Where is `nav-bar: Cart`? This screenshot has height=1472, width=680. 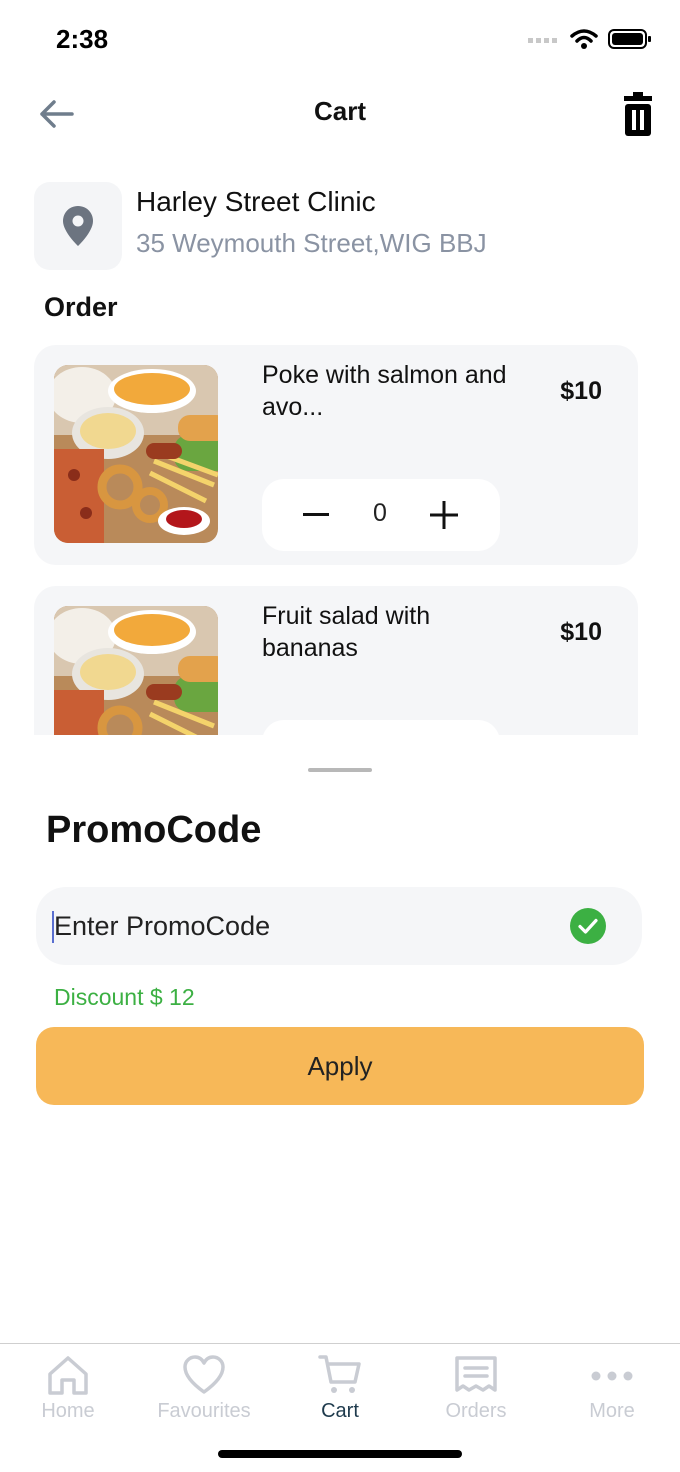 nav-bar: Cart is located at coordinates (340, 115).